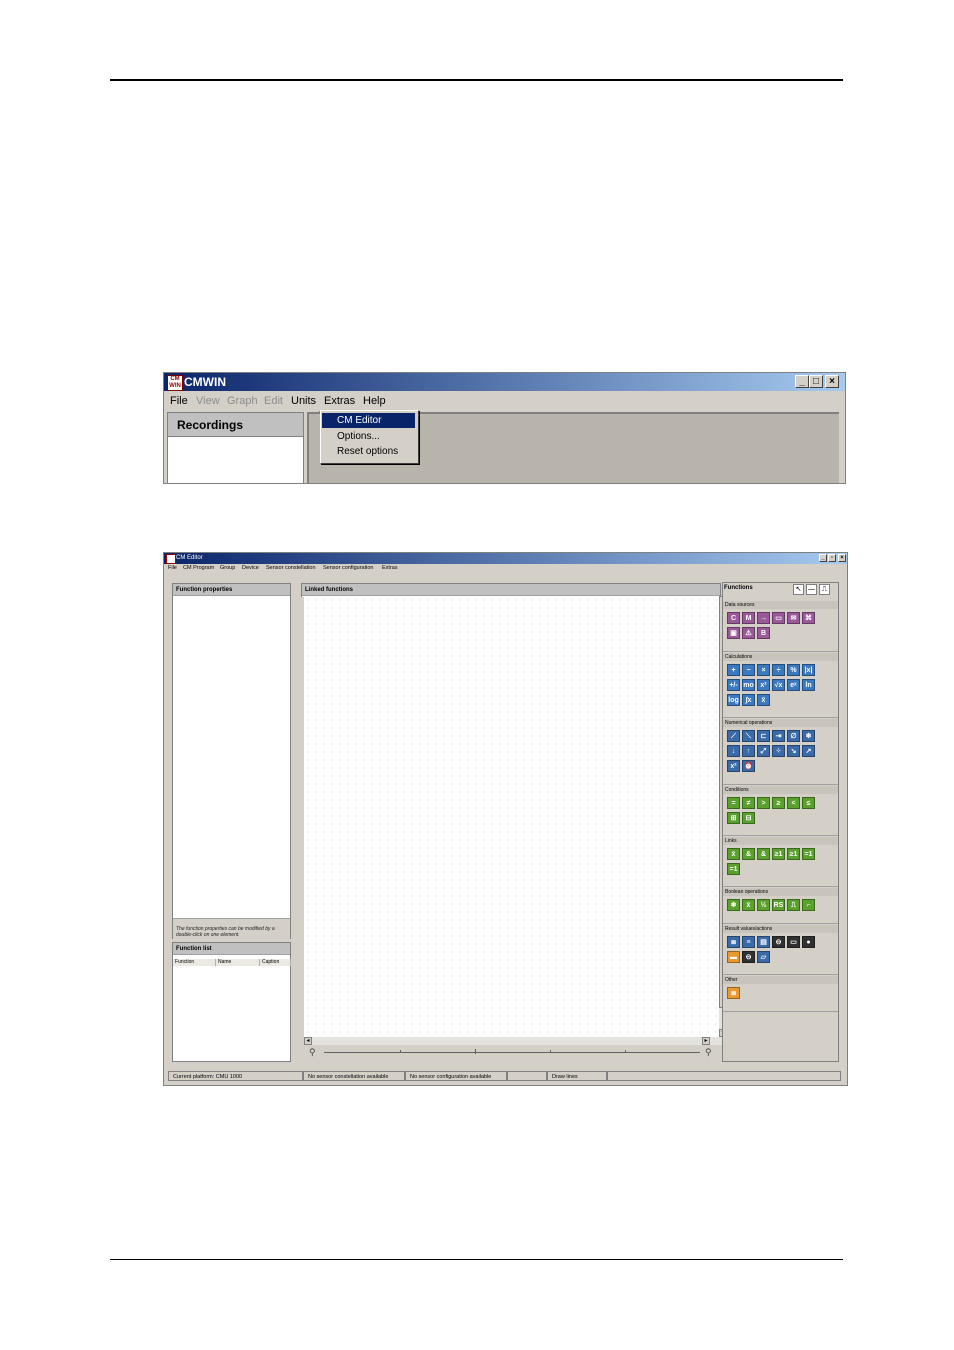  I want to click on empty-icon: ∅, so click(793, 736).